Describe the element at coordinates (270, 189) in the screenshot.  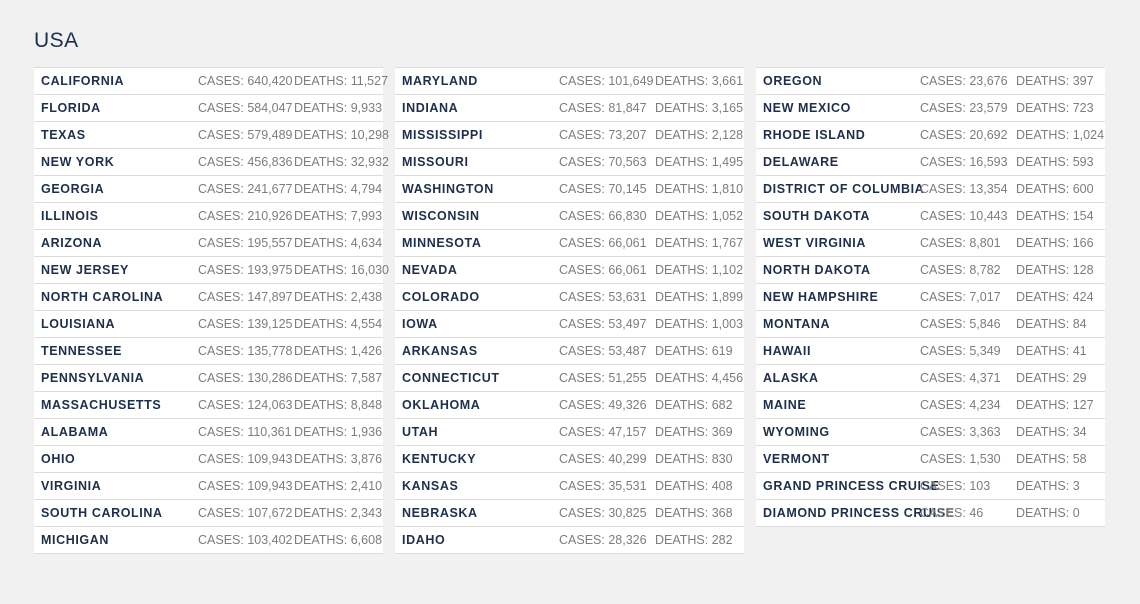
I see `cases-number: 241,677` at that location.